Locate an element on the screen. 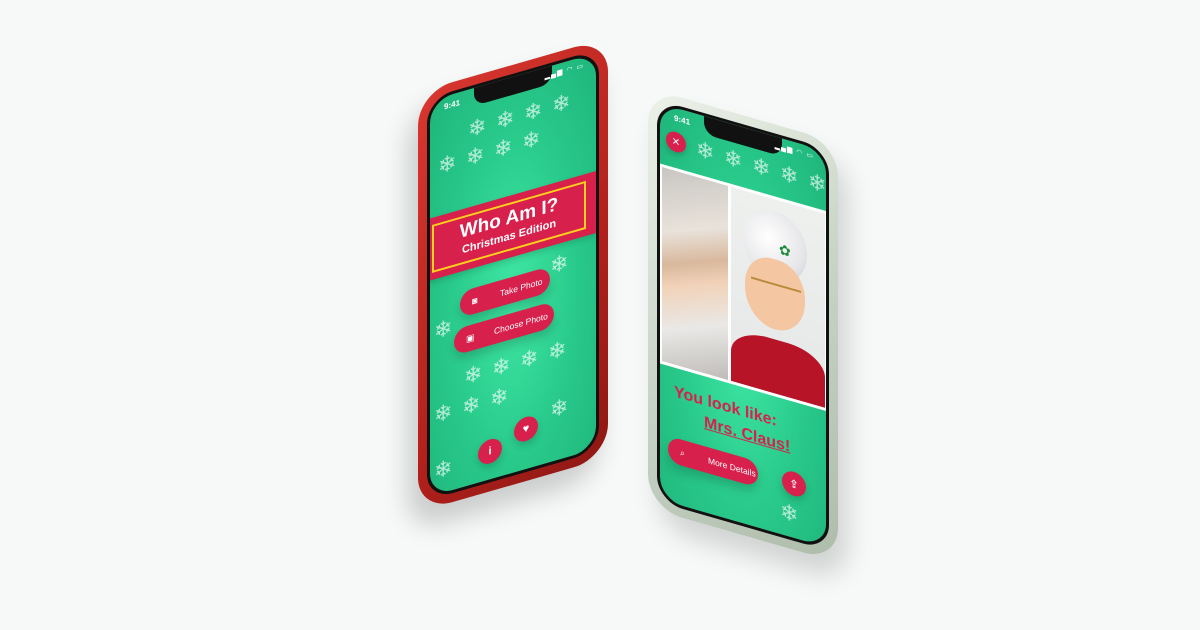  info-button: i is located at coordinates (490, 451).